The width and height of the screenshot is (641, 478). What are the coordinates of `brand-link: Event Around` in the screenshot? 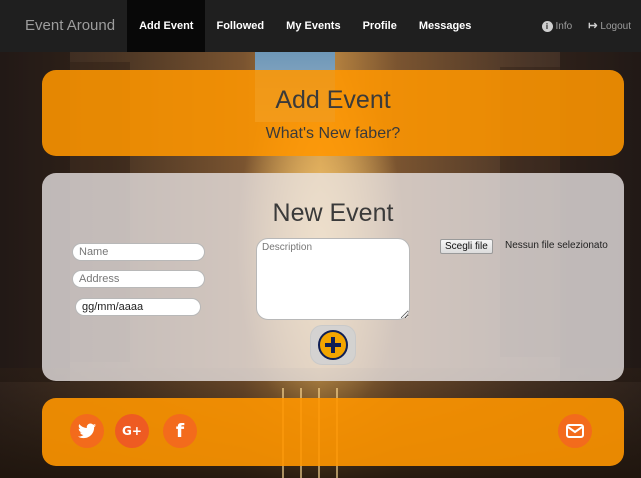 It's located at (63, 26).